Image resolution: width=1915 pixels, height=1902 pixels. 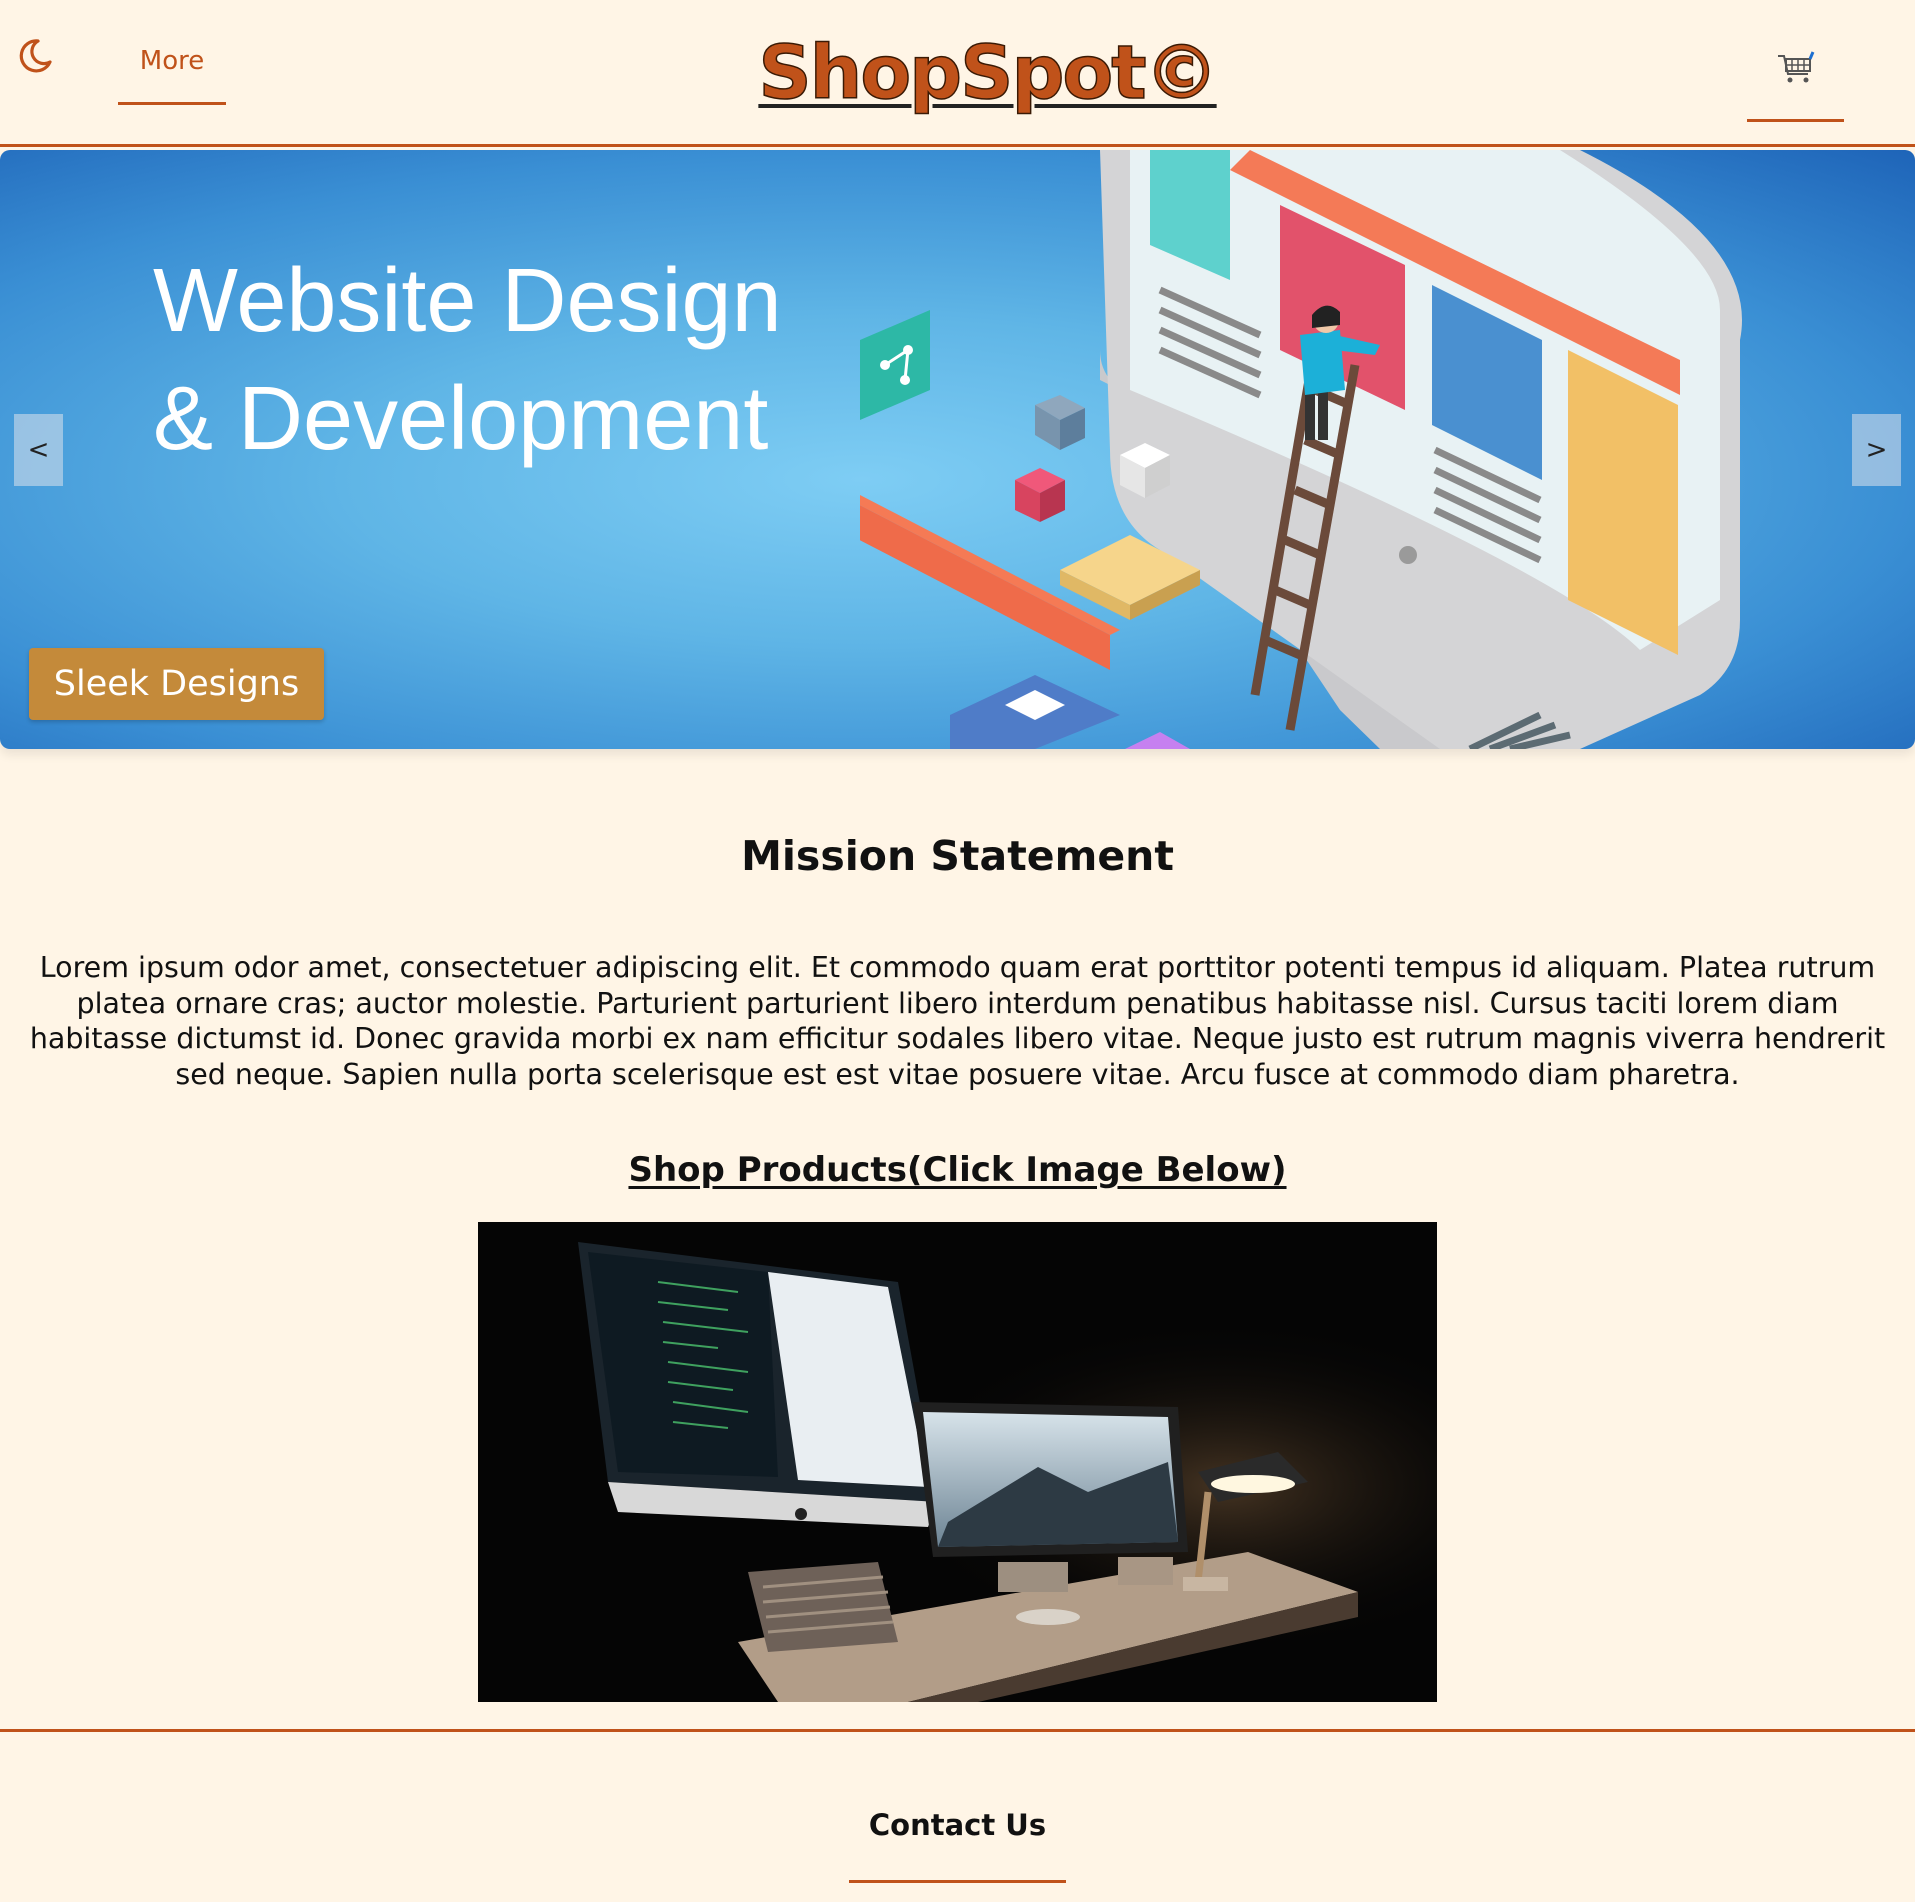 What do you see at coordinates (957, 1170) in the screenshot?
I see `shop-products-link: Shop Products(Click Image Below)` at bounding box center [957, 1170].